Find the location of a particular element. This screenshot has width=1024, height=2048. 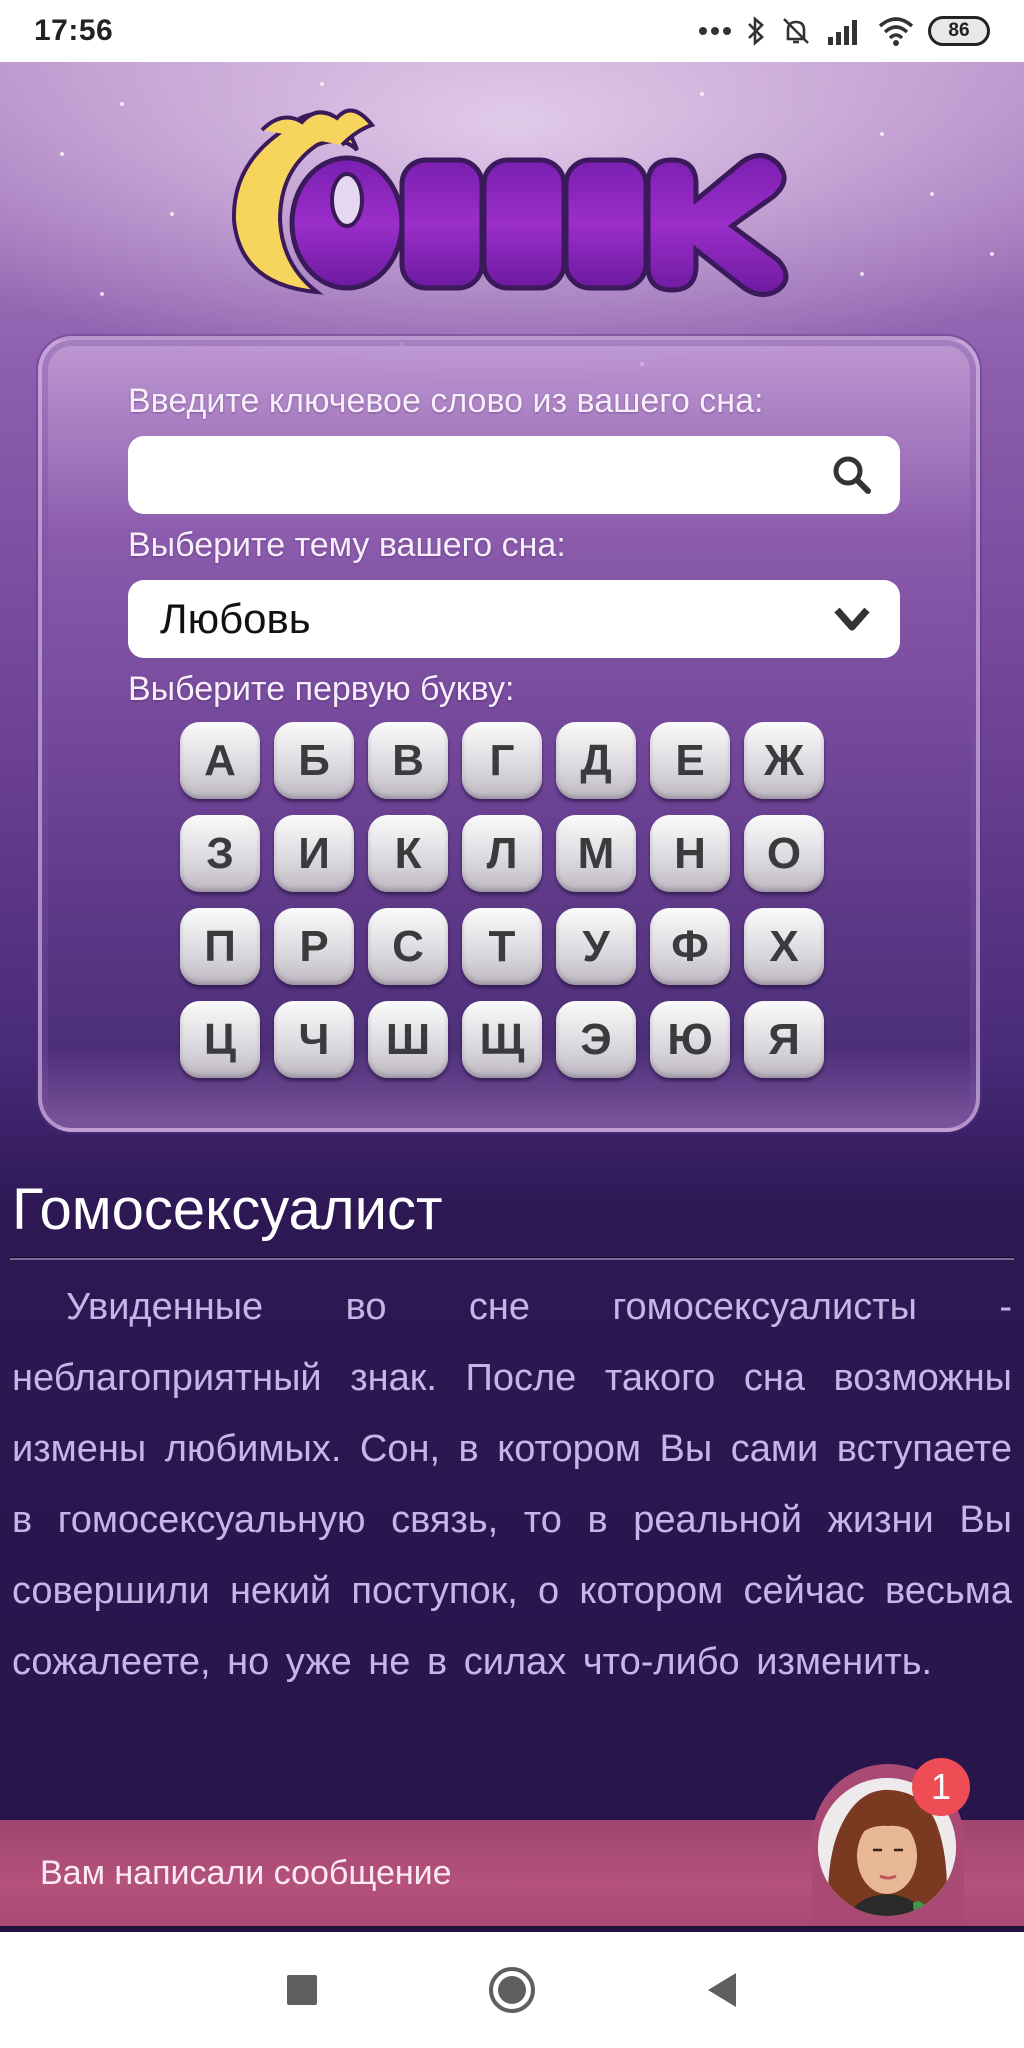

logo-moon-icon is located at coordinates (510, 202).